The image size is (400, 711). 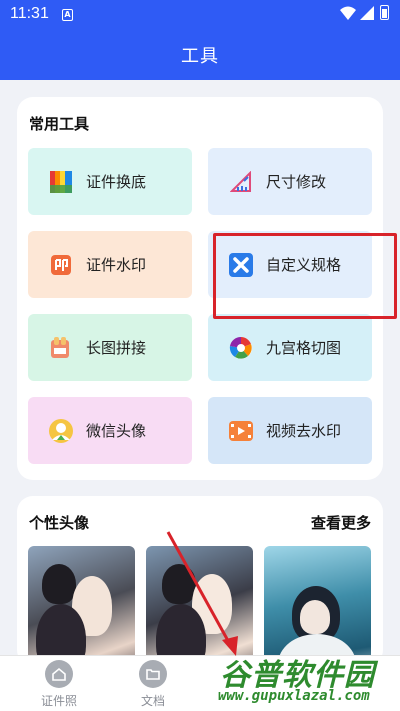 I want to click on tool-resize: 尺寸修改, so click(x=290, y=181).